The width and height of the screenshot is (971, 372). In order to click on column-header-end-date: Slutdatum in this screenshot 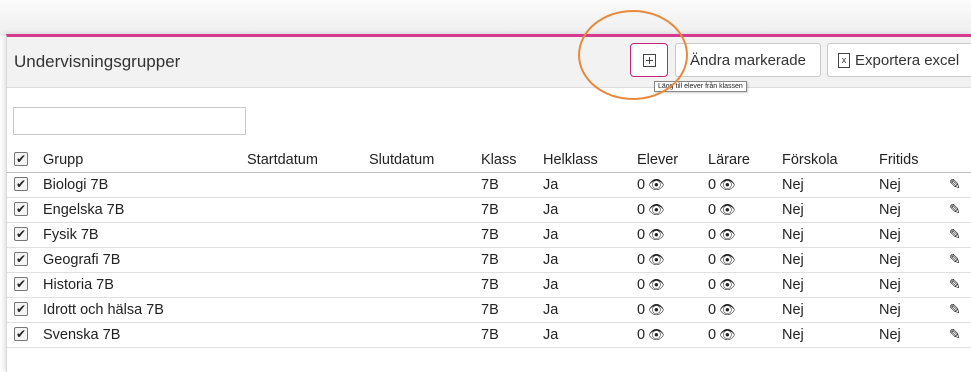, I will do `click(401, 160)`.